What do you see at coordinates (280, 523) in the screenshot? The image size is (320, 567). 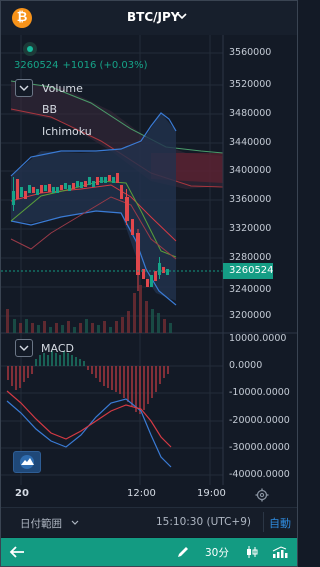 I see `auto-scale-button: 自動` at bounding box center [280, 523].